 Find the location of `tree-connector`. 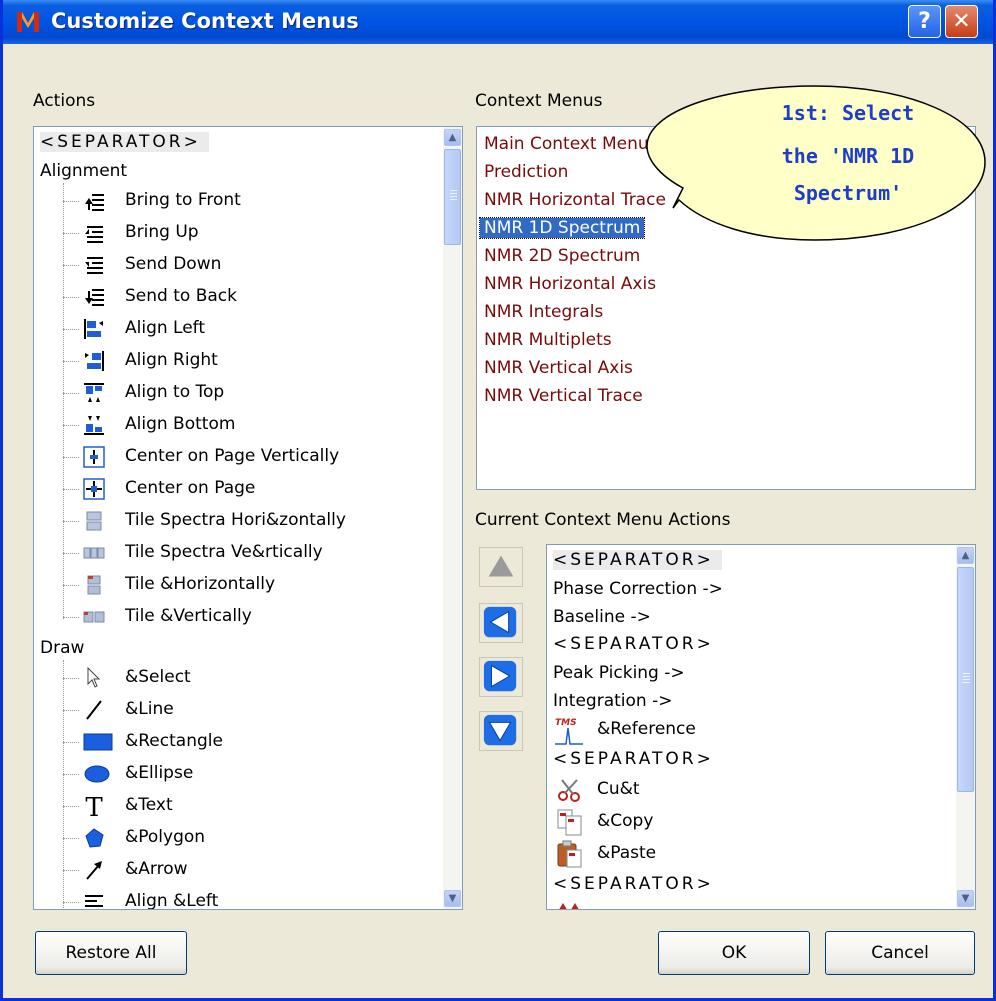

tree-connector is located at coordinates (63, 784).